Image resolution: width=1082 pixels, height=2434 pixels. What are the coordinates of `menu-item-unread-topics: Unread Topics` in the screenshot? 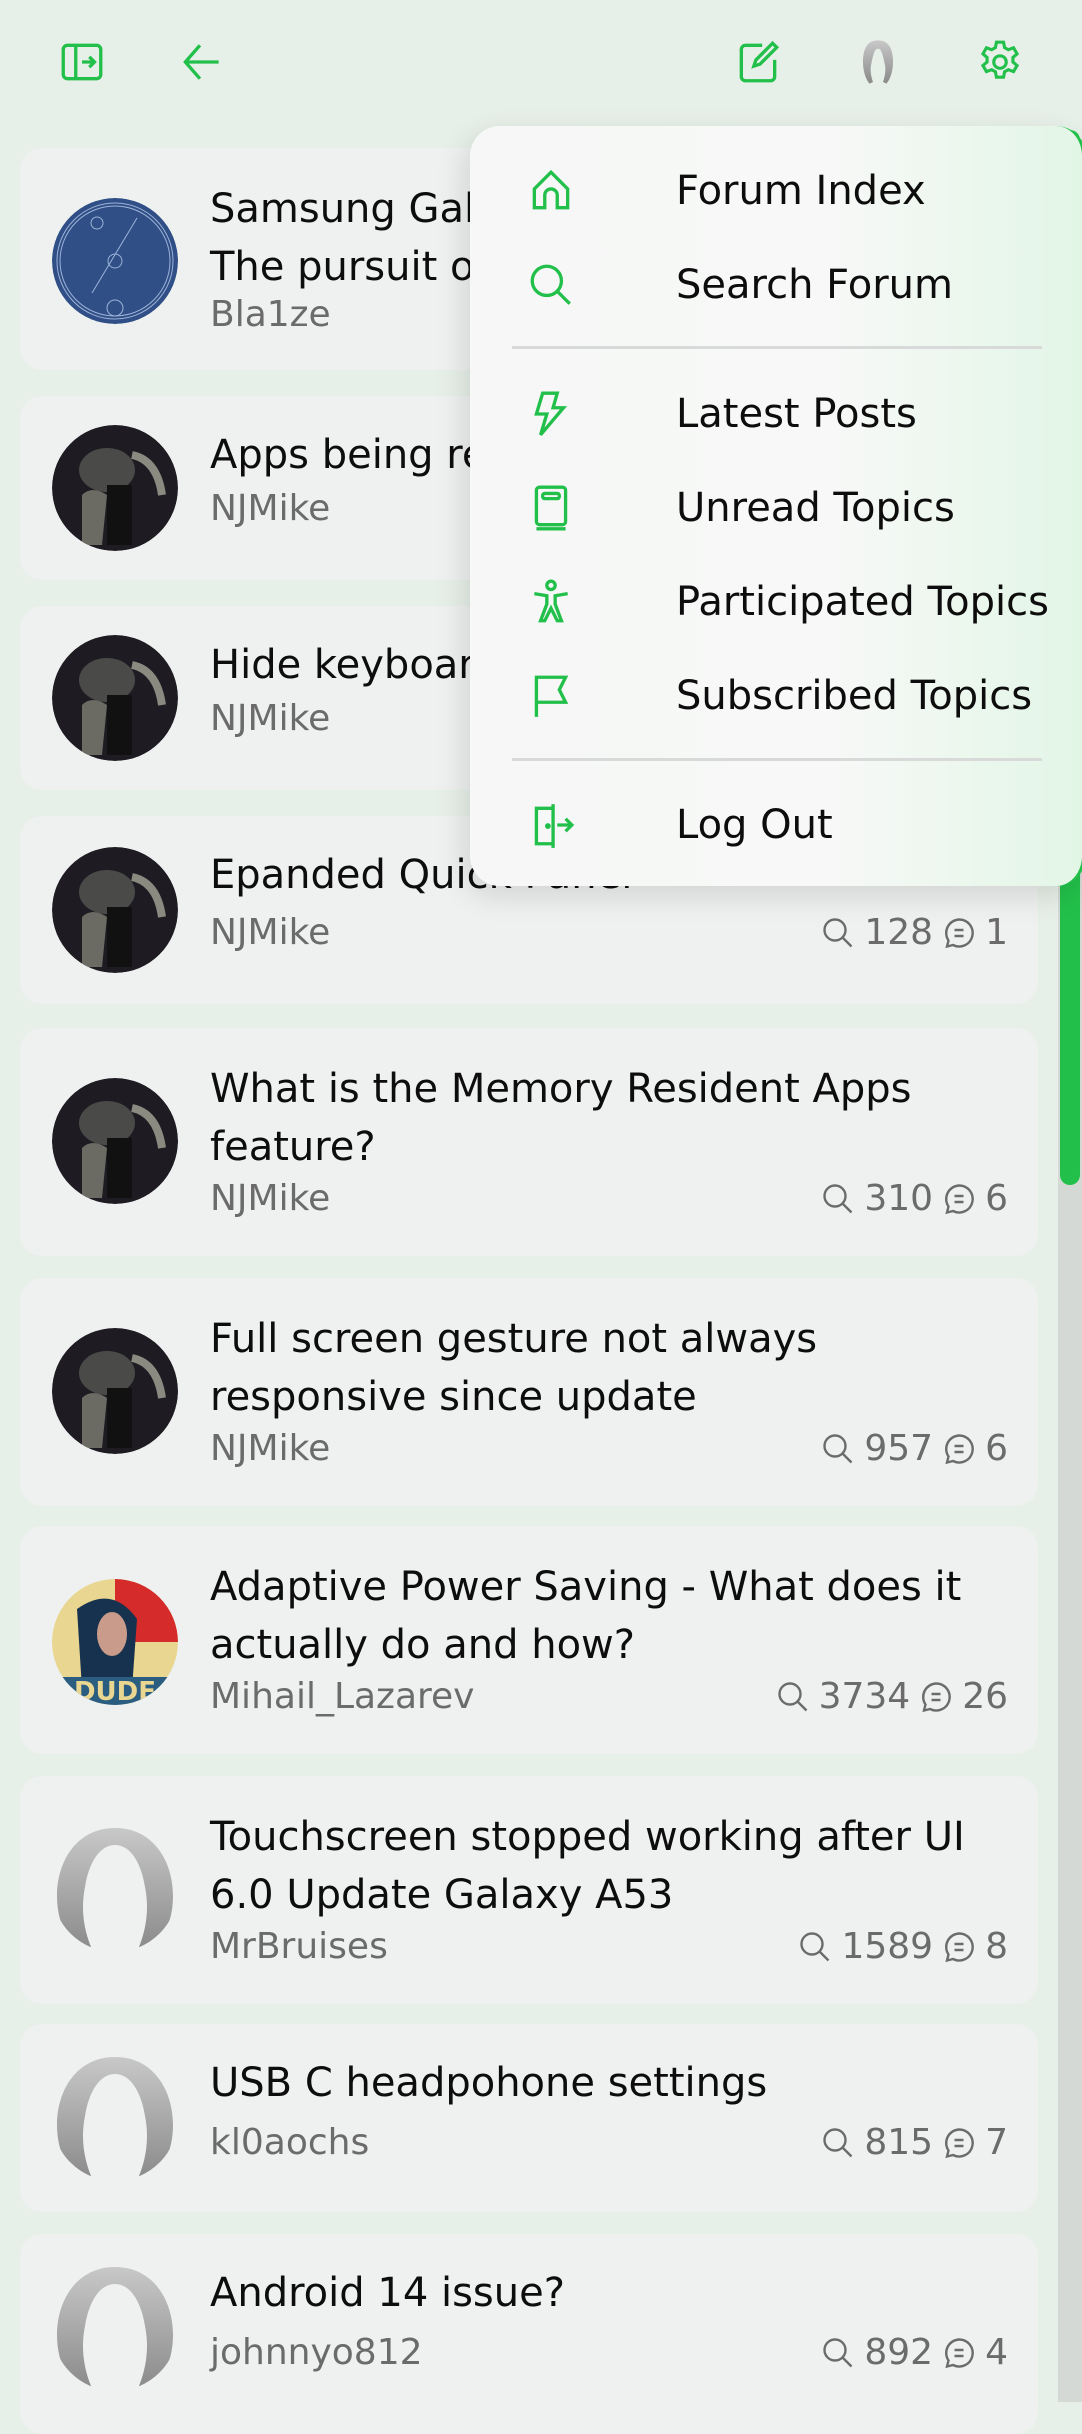 It's located at (796, 508).